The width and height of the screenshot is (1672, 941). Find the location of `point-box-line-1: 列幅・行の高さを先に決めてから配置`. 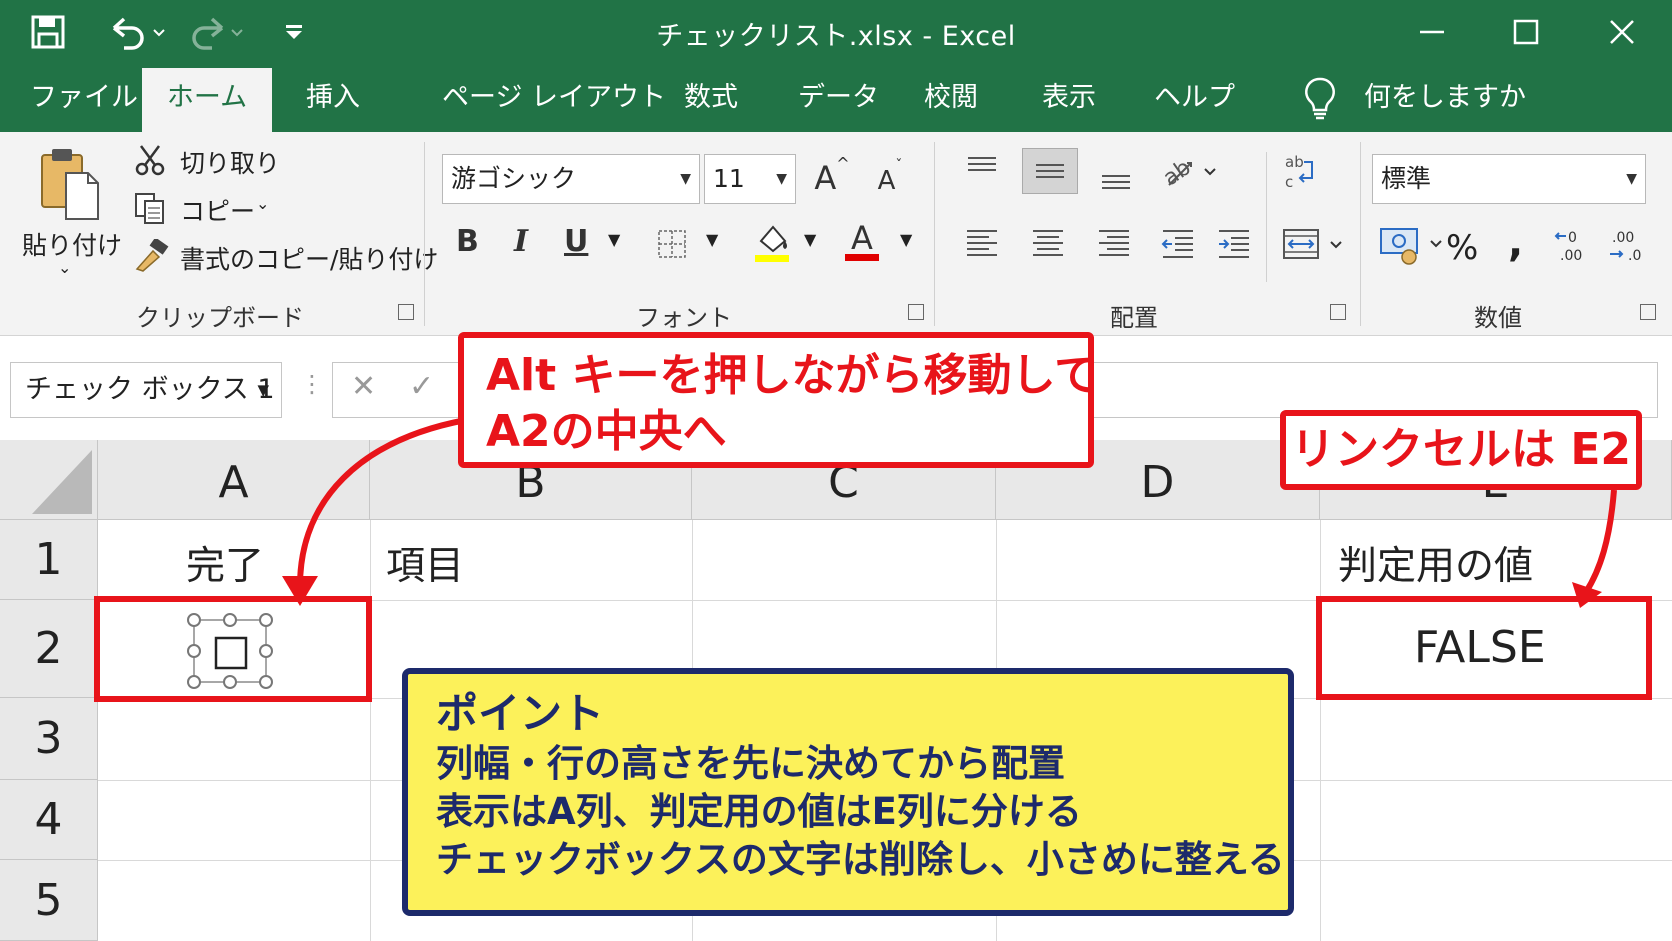

point-box-line-1: 列幅・行の高さを先に決めてから配置 is located at coordinates (750, 763).